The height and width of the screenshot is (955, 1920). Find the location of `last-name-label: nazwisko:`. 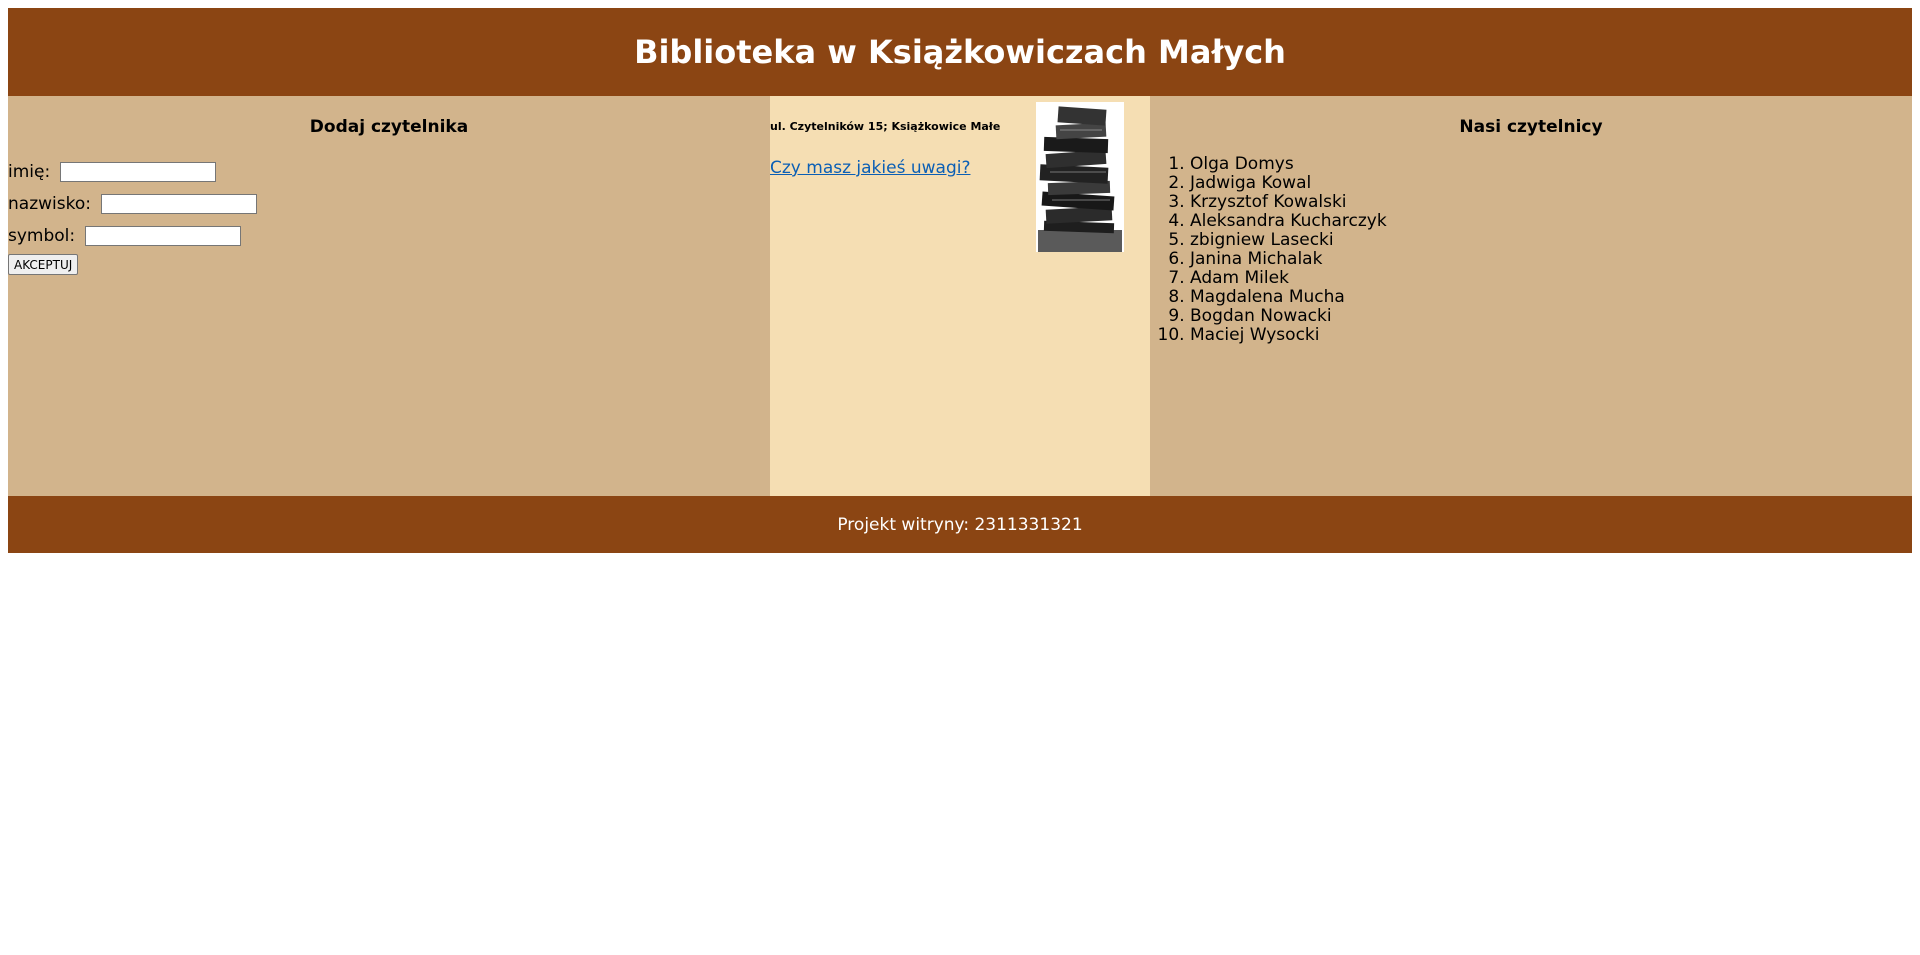

last-name-label: nazwisko: is located at coordinates (49, 204).